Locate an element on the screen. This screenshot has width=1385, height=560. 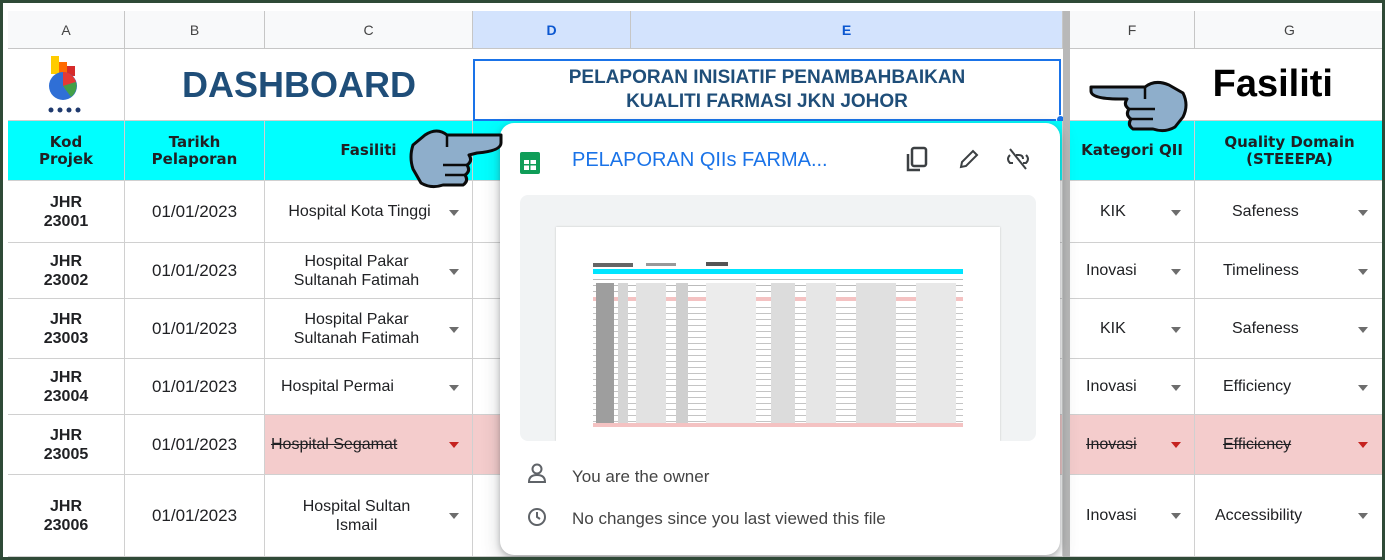
column-header-g: G is located at coordinates (1288, 30).